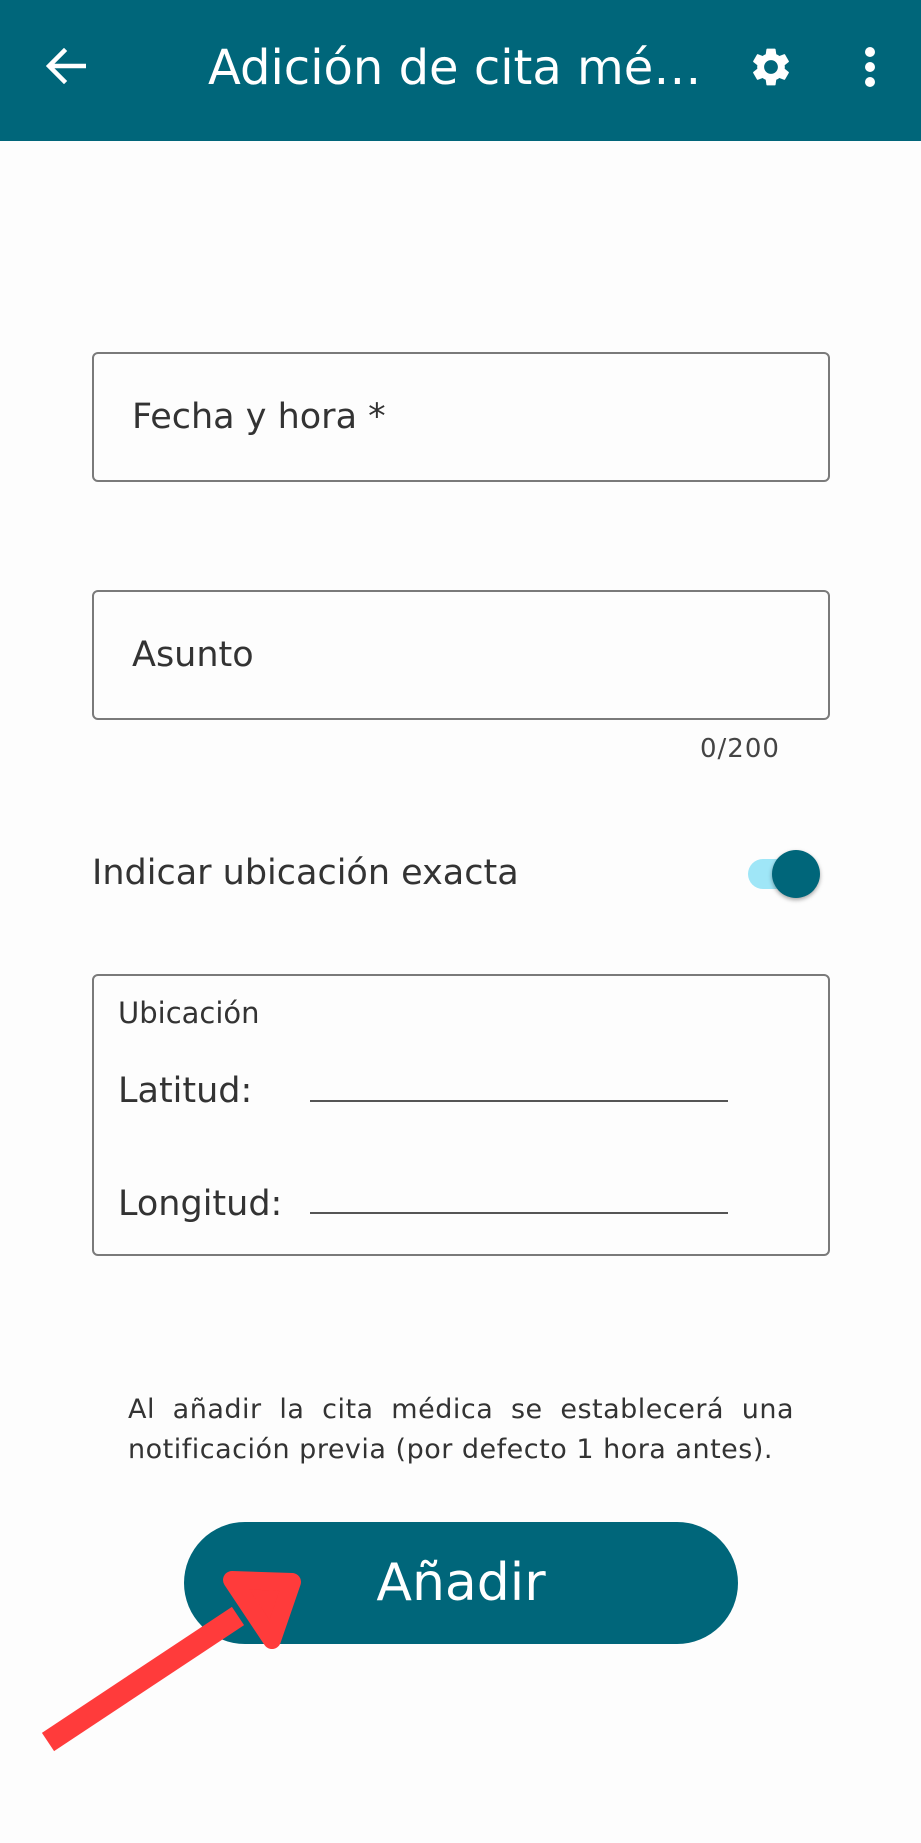  What do you see at coordinates (305, 873) in the screenshot?
I see `exact-location-label: Indicar ubicación exacta` at bounding box center [305, 873].